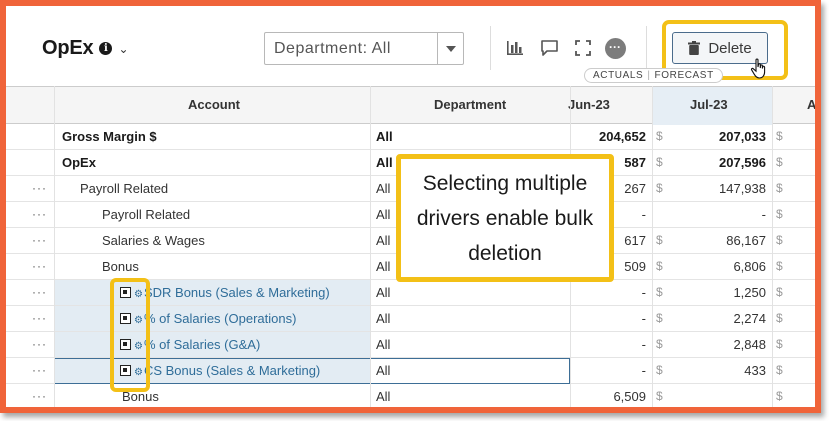  I want to click on actuals-forecast-toggle: ACTUALS | FORECAST, so click(653, 75).